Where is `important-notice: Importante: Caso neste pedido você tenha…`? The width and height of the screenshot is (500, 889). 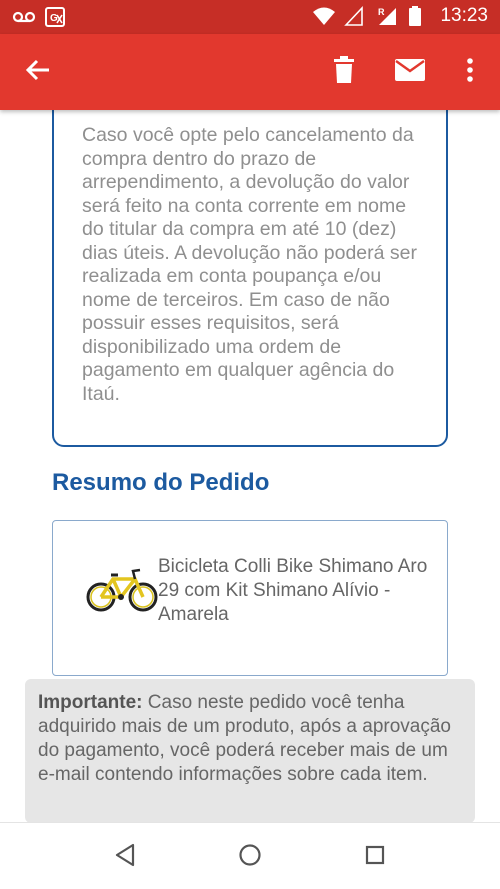 important-notice: Importante: Caso neste pedido você tenha… is located at coordinates (250, 750).